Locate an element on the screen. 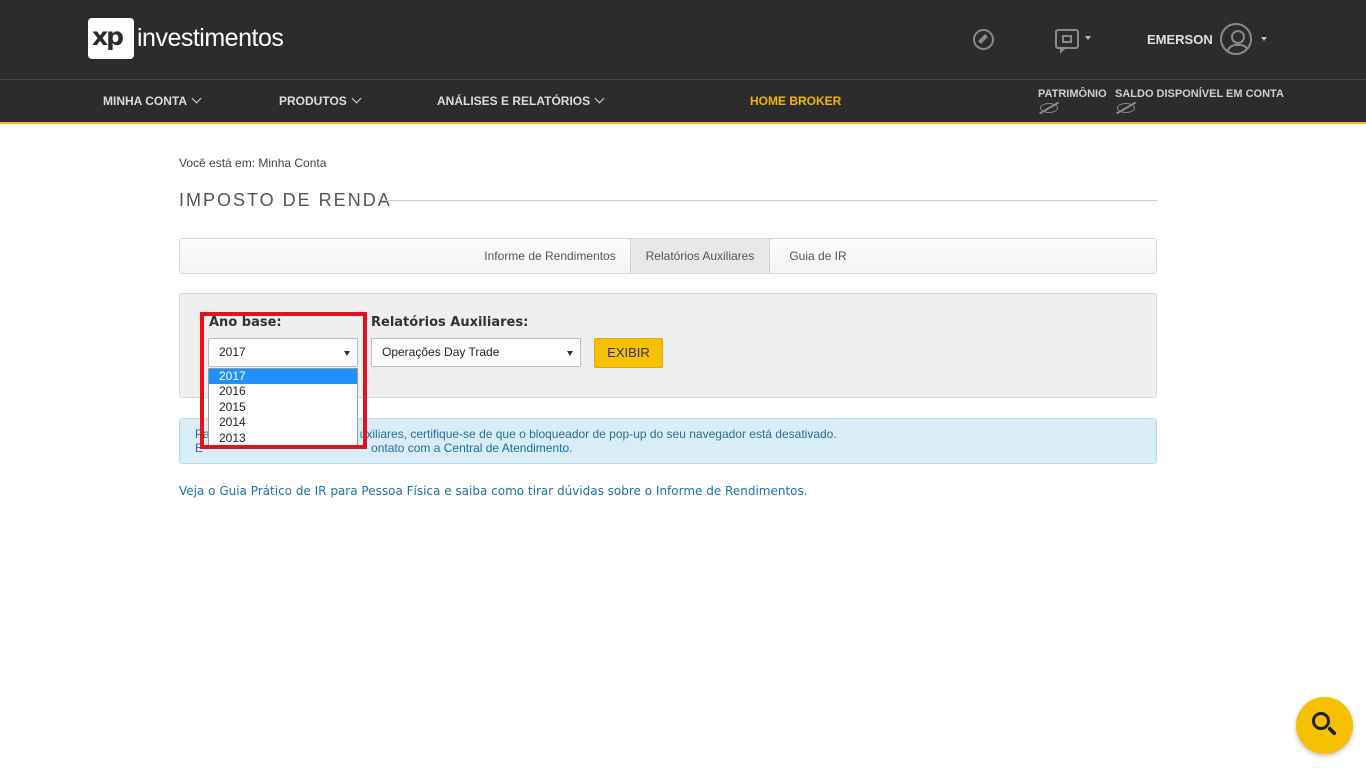 Image resolution: width=1366 pixels, height=768 pixels. compass-icon is located at coordinates (983, 39).